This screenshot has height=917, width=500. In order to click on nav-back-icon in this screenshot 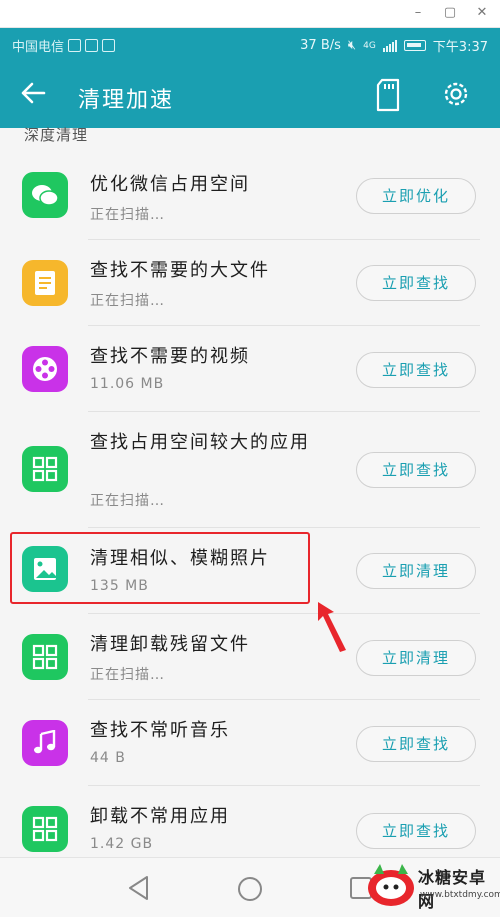, I will do `click(139, 888)`.